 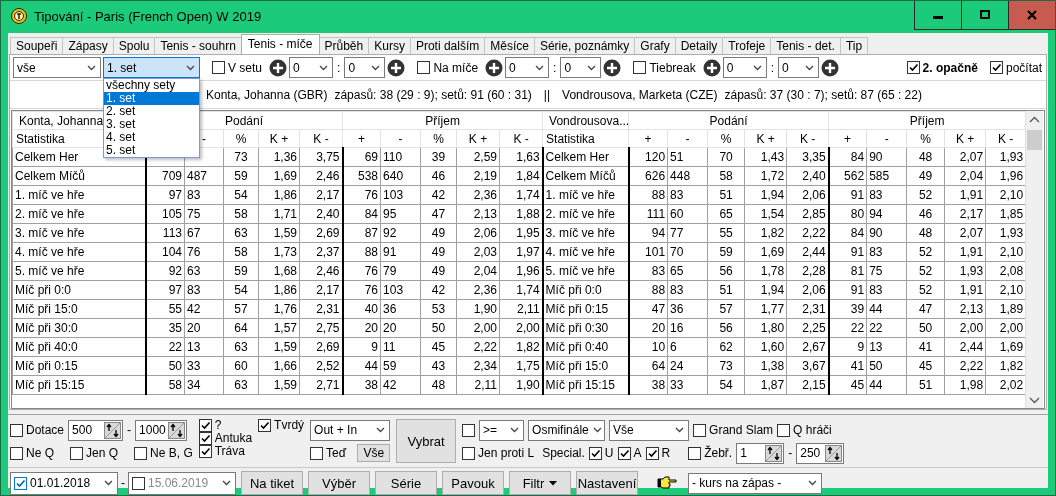 I want to click on button: Výběr, so click(x=339, y=483).